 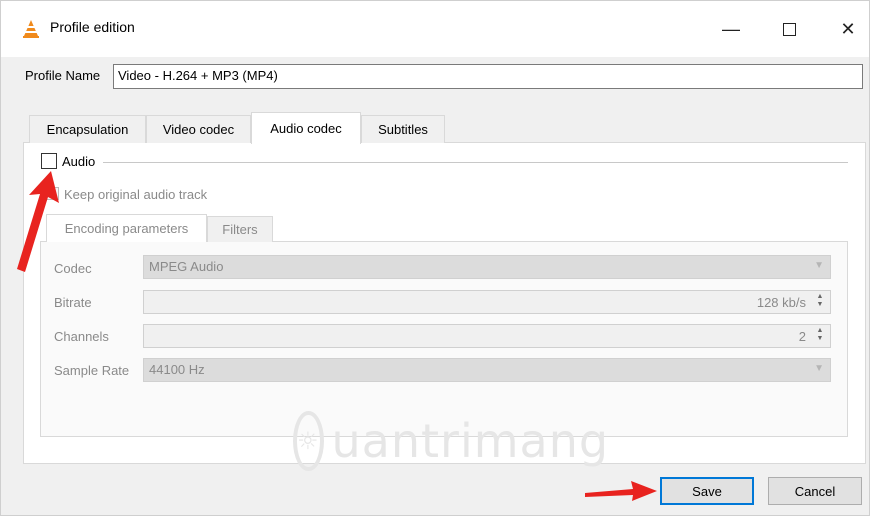 What do you see at coordinates (136, 194) in the screenshot?
I see `keep-original-label: Keep original audio track` at bounding box center [136, 194].